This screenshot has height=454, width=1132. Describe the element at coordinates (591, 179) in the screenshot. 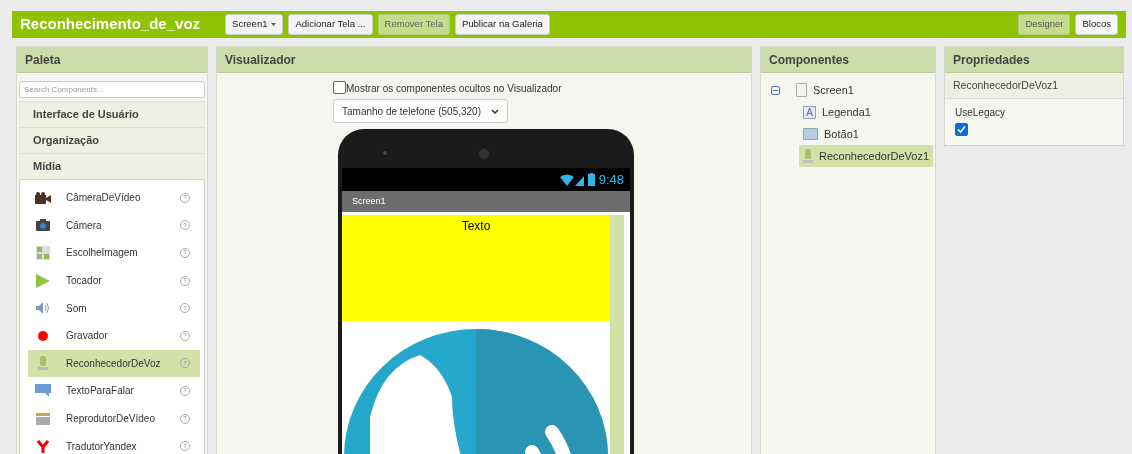

I see `battery-icon` at that location.